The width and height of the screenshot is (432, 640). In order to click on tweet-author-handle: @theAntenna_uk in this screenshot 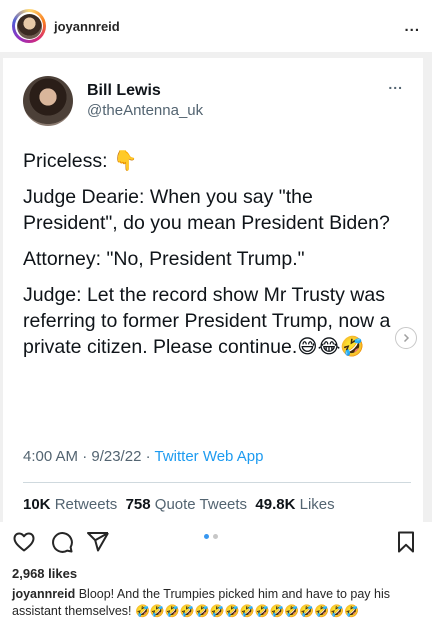, I will do `click(145, 110)`.